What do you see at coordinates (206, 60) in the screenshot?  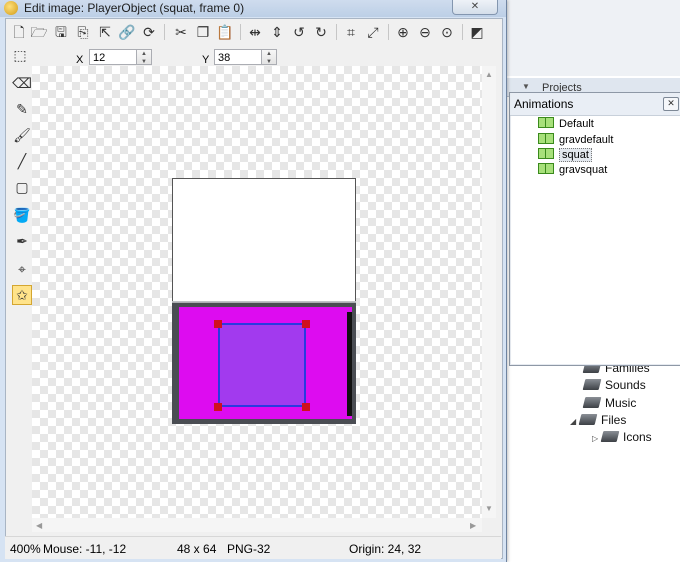 I see `y-label: Y` at bounding box center [206, 60].